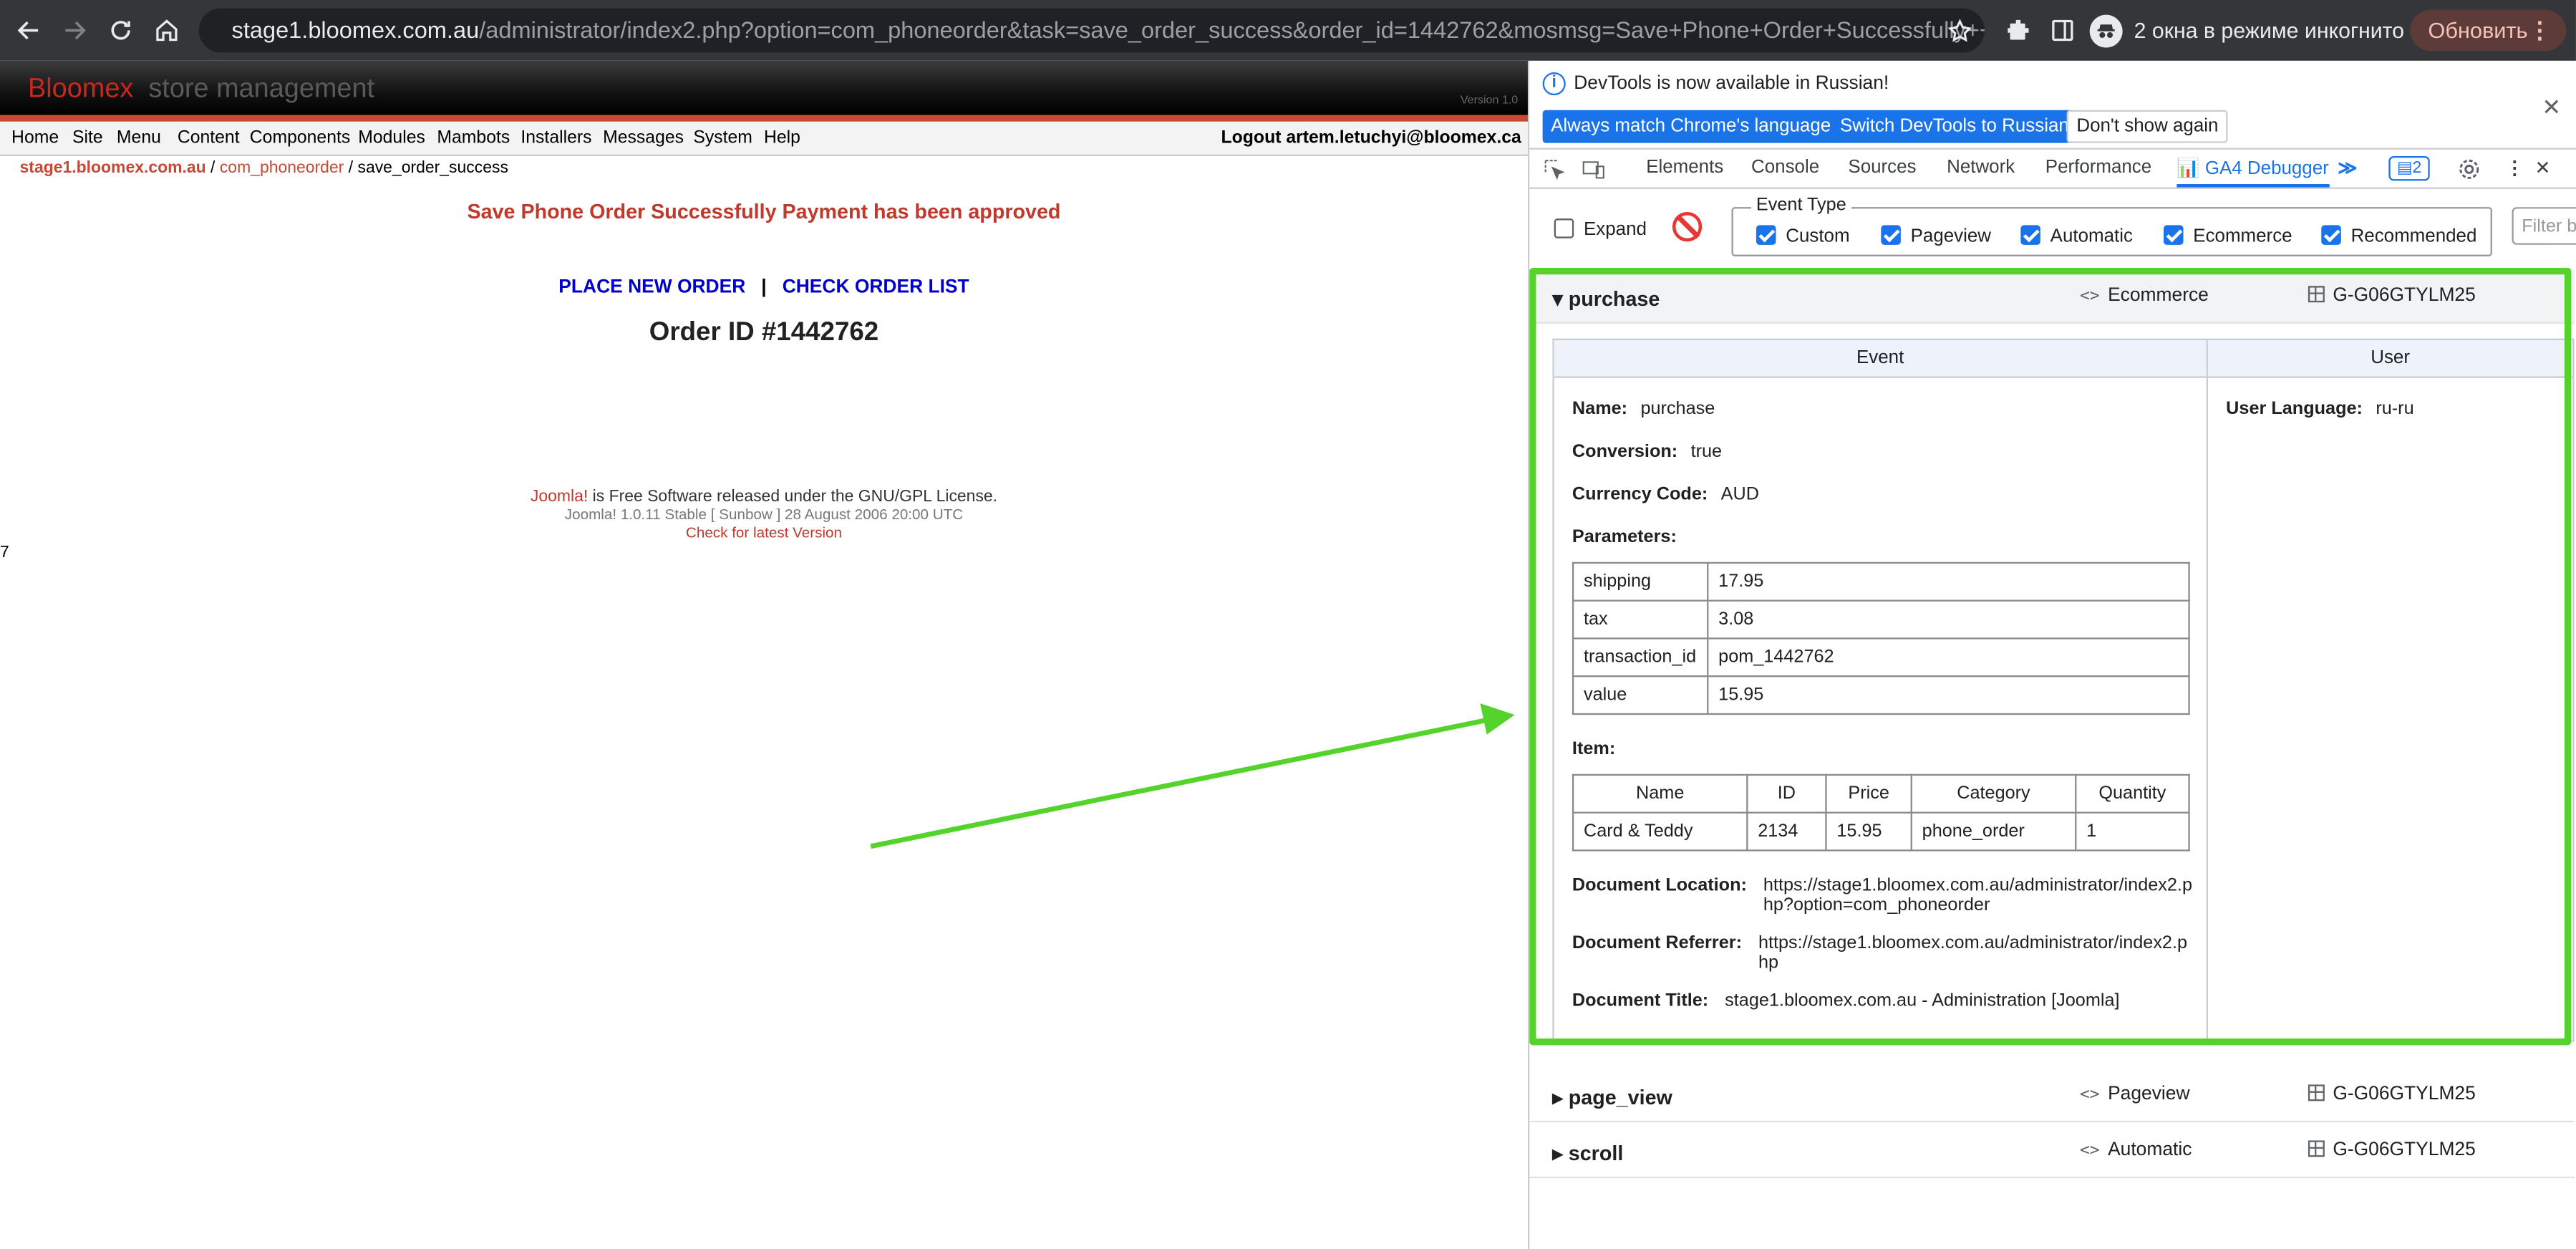  What do you see at coordinates (559, 497) in the screenshot?
I see `joomla-link: Joomla!` at bounding box center [559, 497].